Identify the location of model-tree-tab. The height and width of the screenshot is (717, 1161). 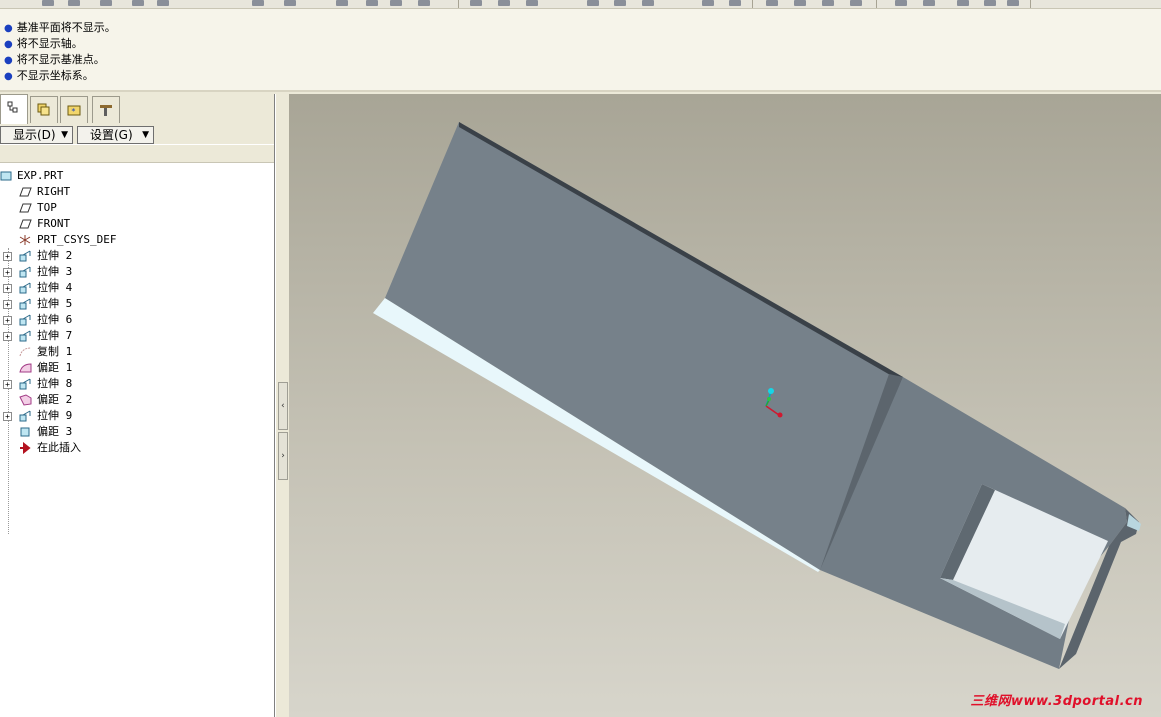
(14, 109).